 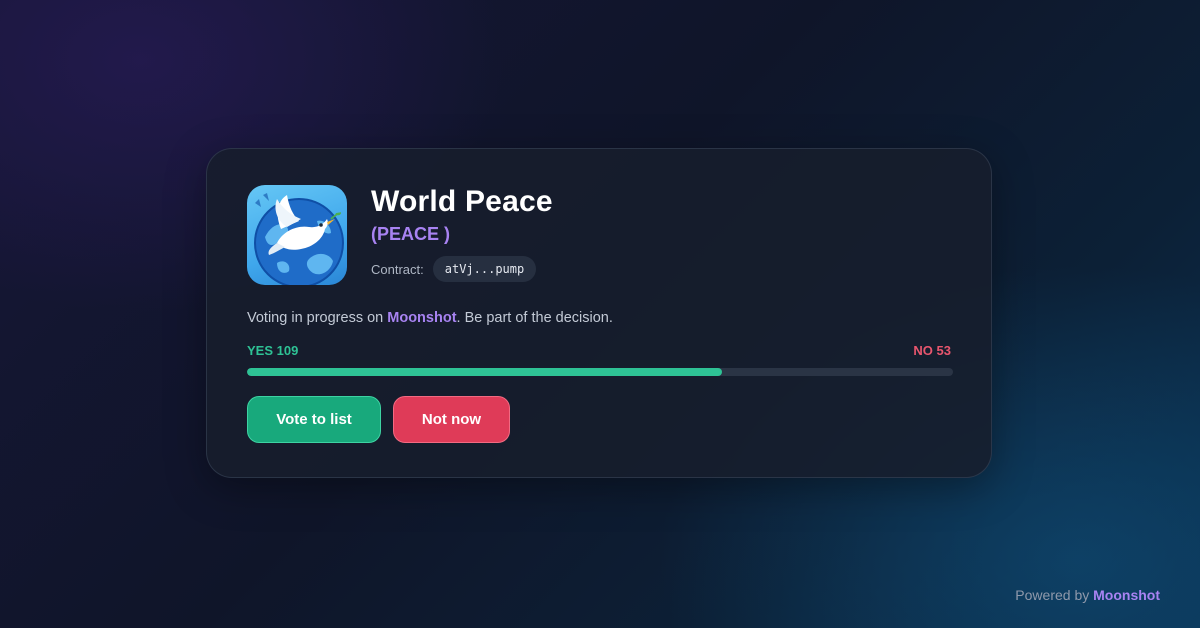 What do you see at coordinates (534, 318) in the screenshot?
I see `description-suffix: . Be part of the decision.` at bounding box center [534, 318].